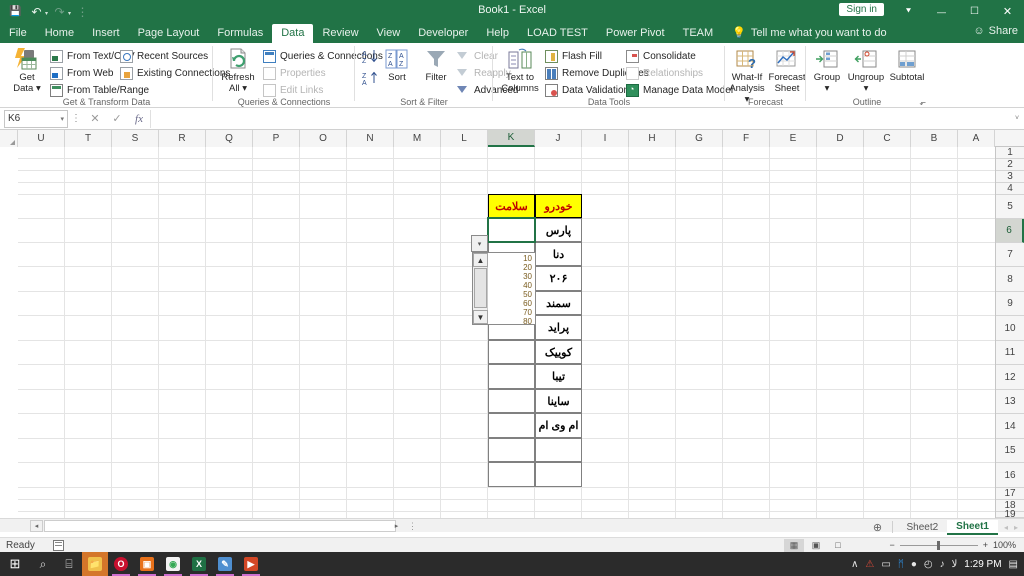 The height and width of the screenshot is (576, 1024). Describe the element at coordinates (41, 138) in the screenshot. I see `column-header-U: U` at that location.